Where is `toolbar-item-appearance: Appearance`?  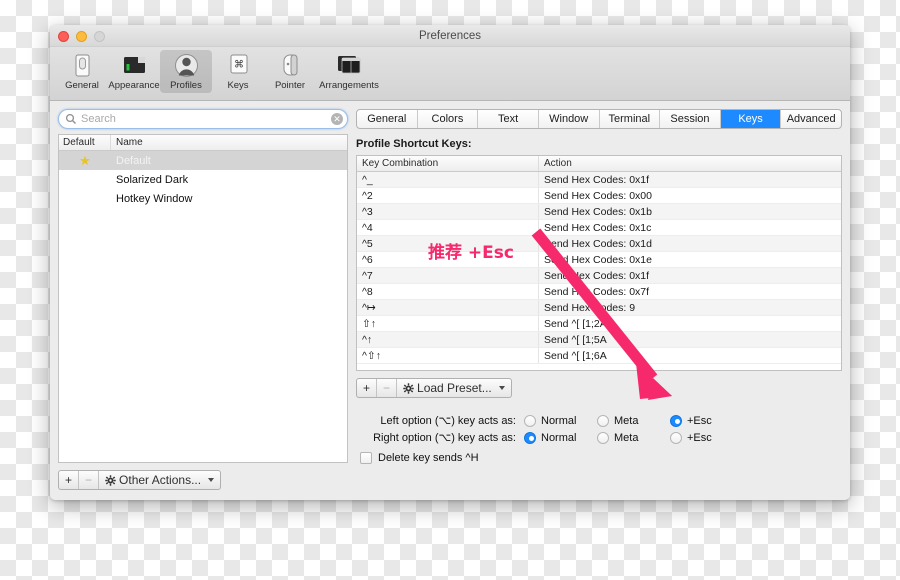 toolbar-item-appearance: Appearance is located at coordinates (134, 71).